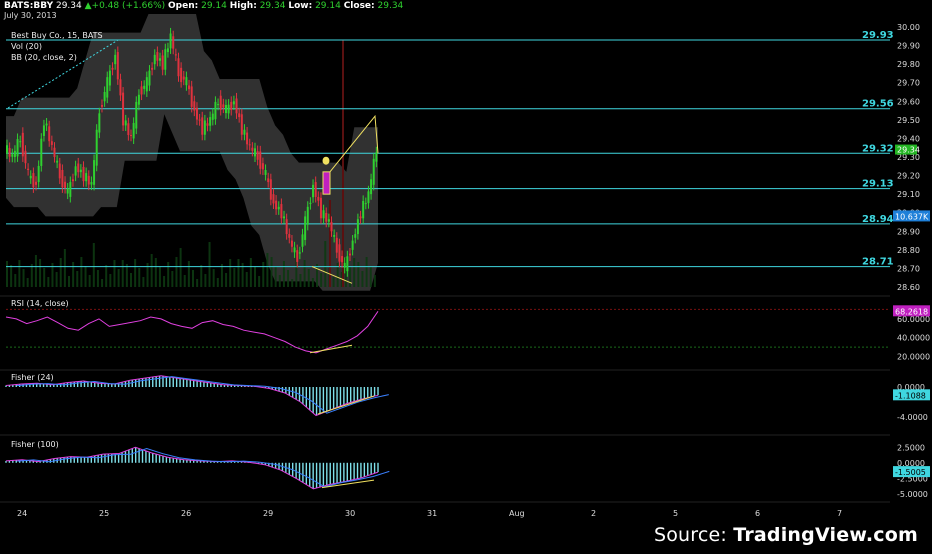 The width and height of the screenshot is (932, 554). Describe the element at coordinates (908, 194) in the screenshot. I see `price-axis-tick: 29.10` at that location.